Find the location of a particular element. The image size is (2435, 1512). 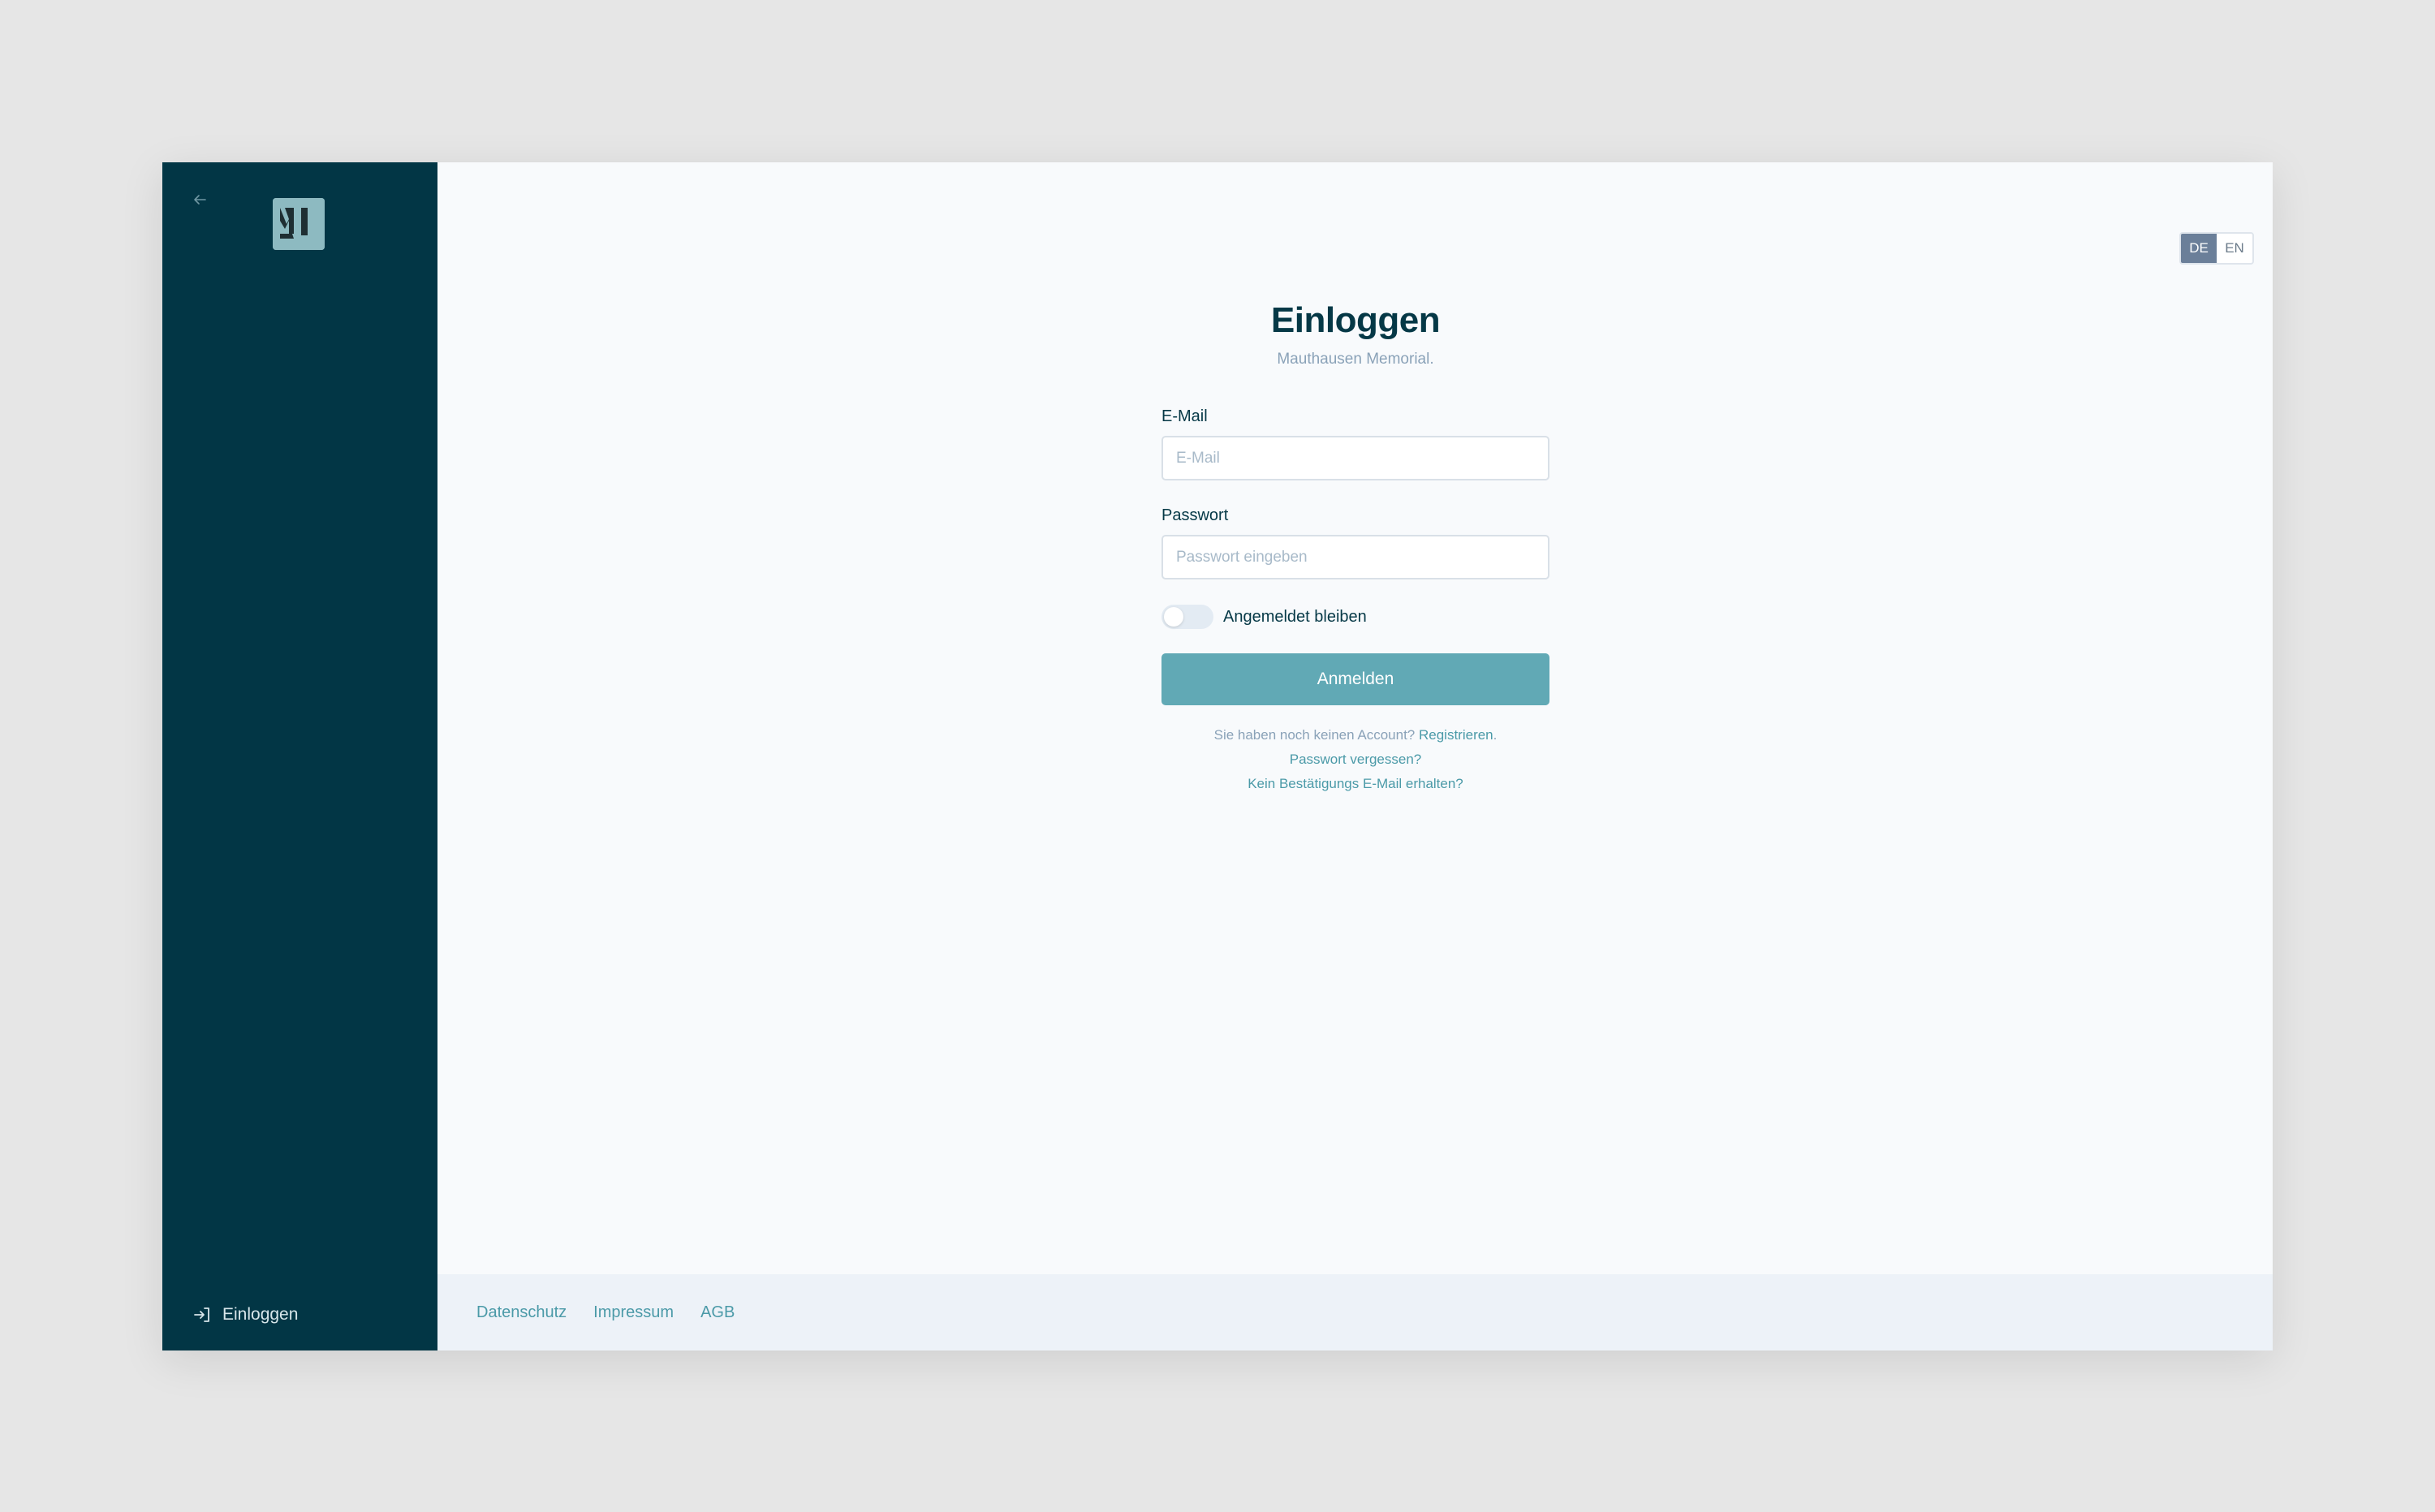

lang-de-button: DE is located at coordinates (2199, 249).